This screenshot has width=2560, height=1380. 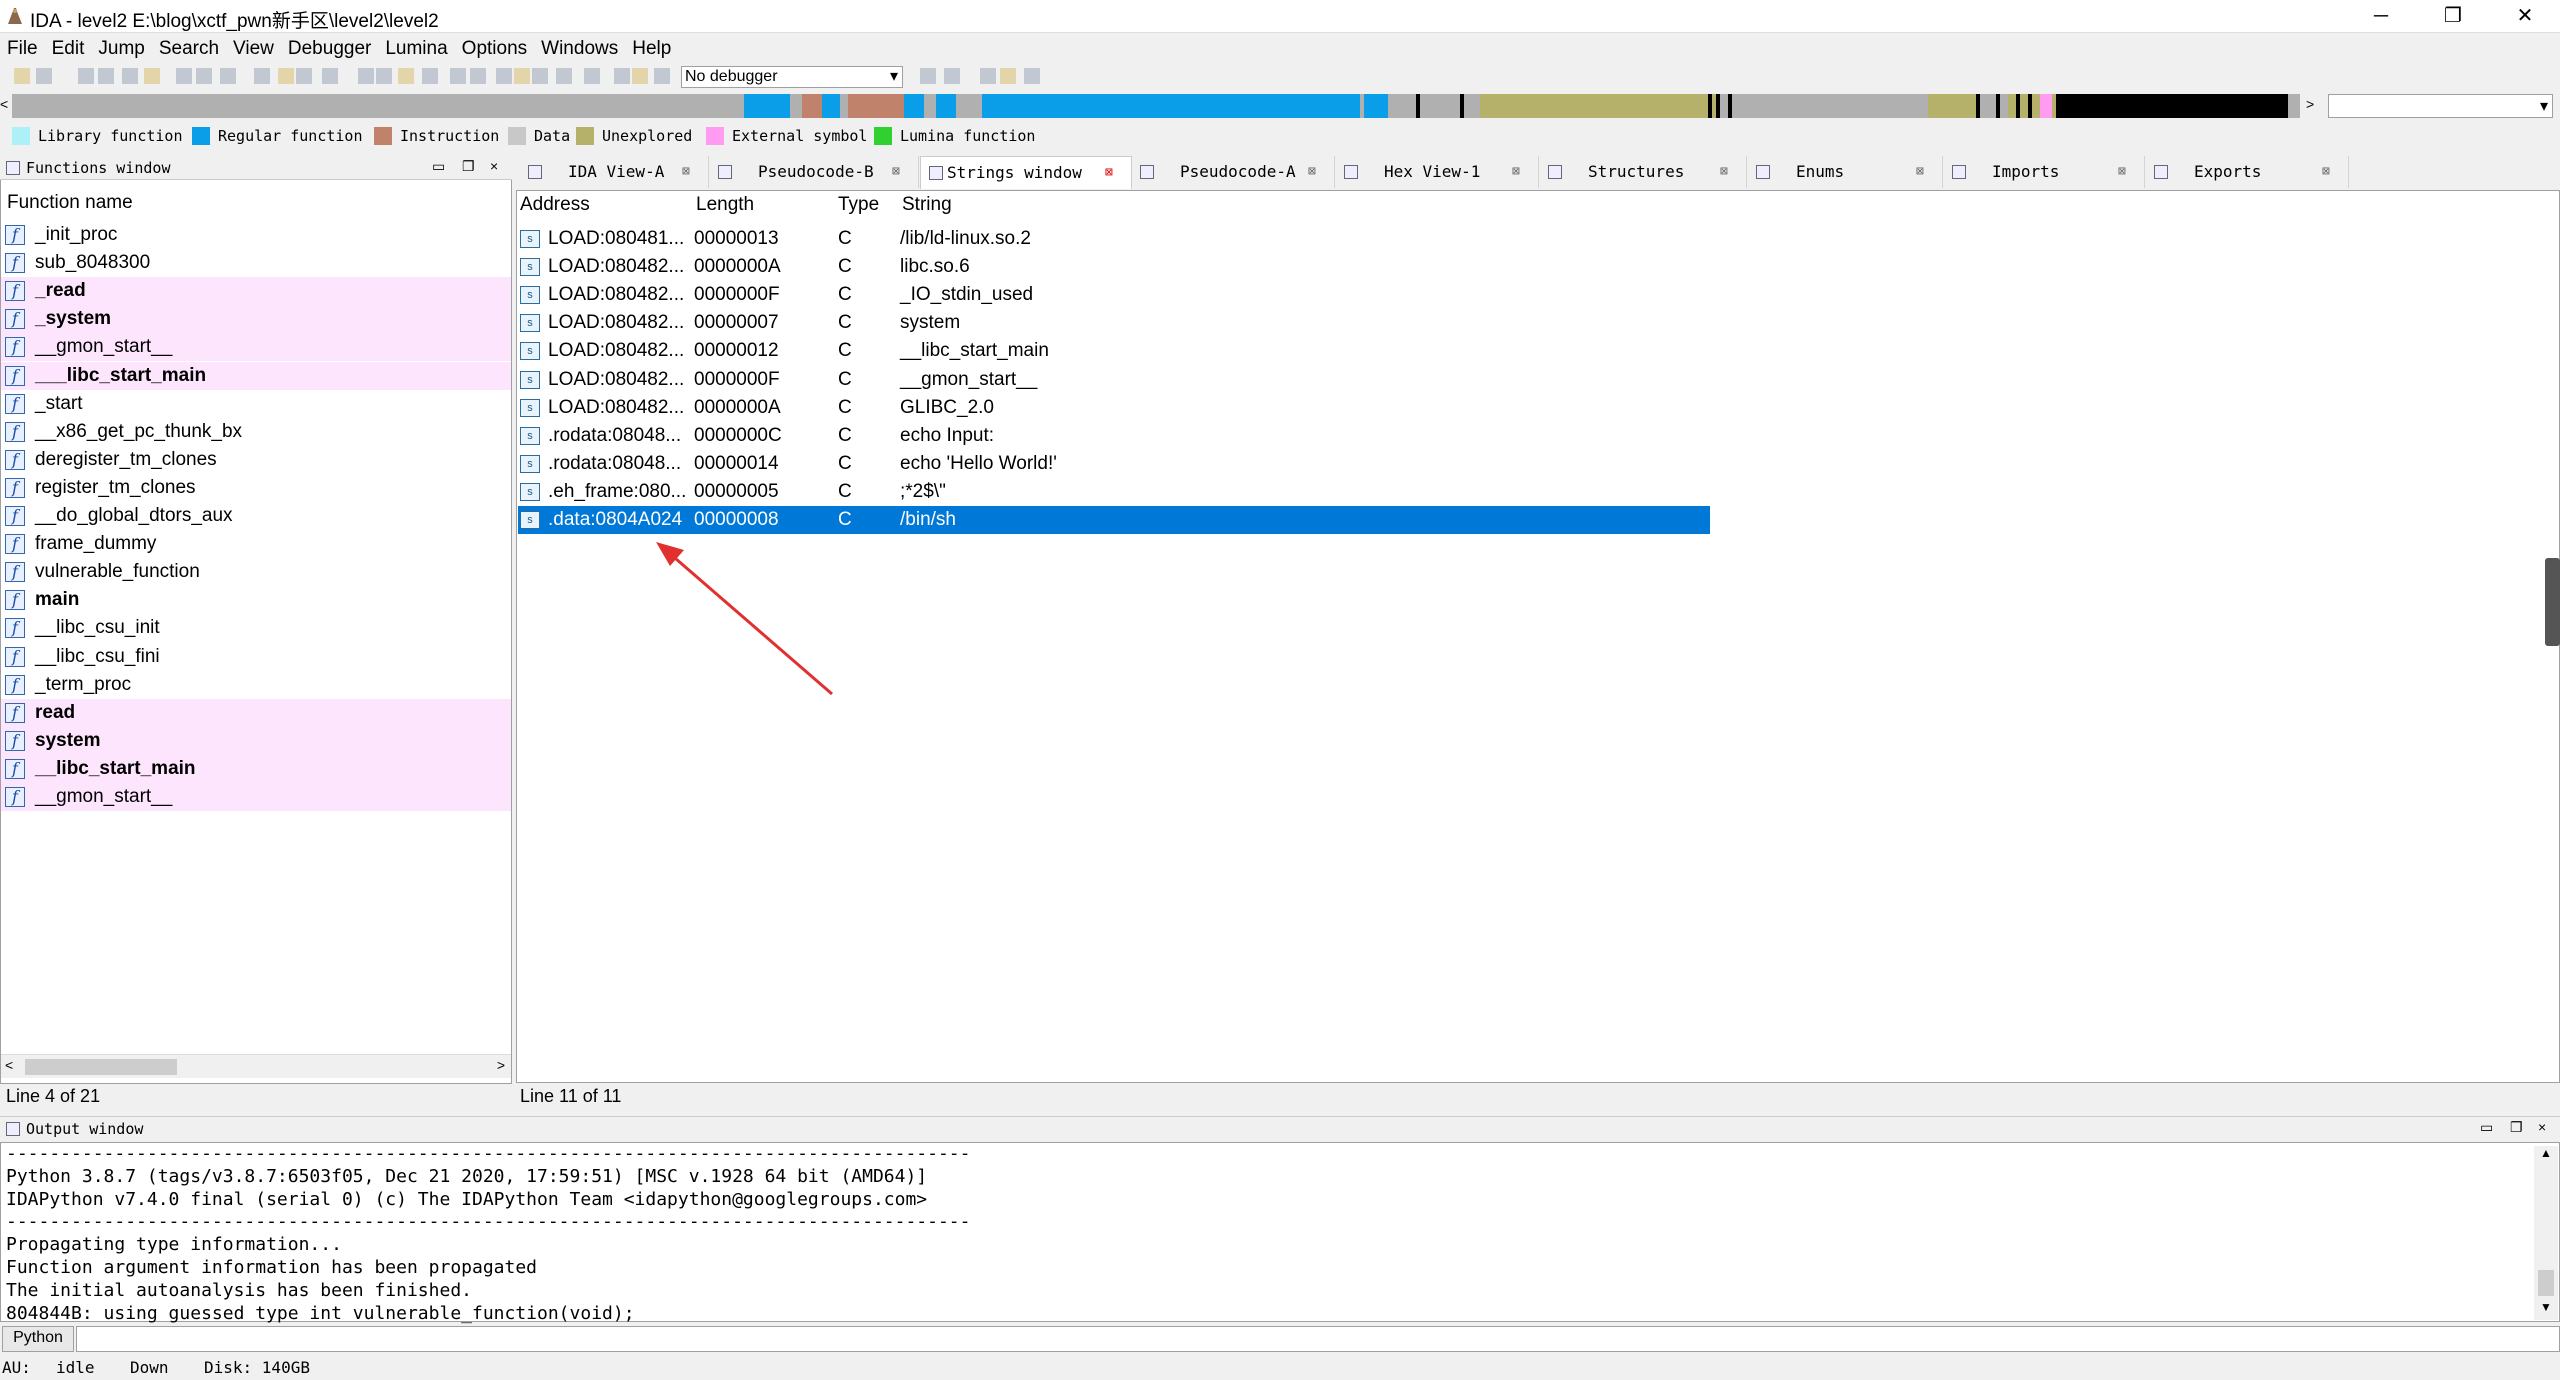 I want to click on string-row: s LOAD:080482... 0000000F C __gmon_start__, so click(x=1114, y=380).